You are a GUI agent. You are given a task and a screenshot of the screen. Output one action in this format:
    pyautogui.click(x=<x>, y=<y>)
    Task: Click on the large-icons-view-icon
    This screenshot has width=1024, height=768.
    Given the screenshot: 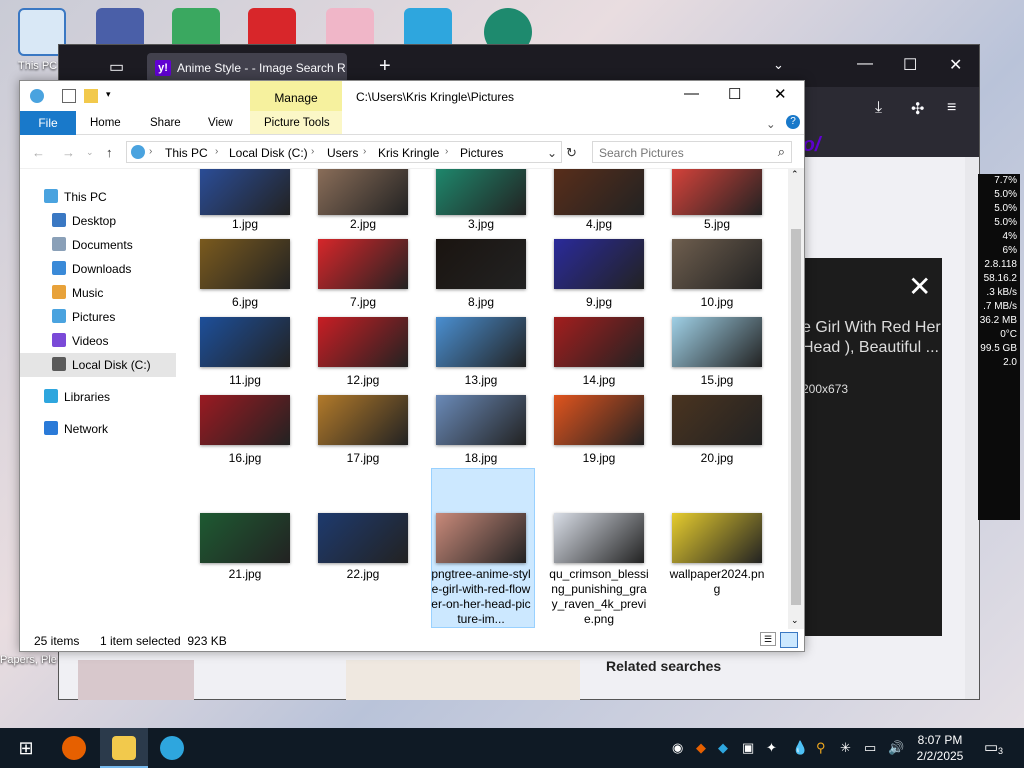 What is the action you would take?
    pyautogui.click(x=789, y=640)
    